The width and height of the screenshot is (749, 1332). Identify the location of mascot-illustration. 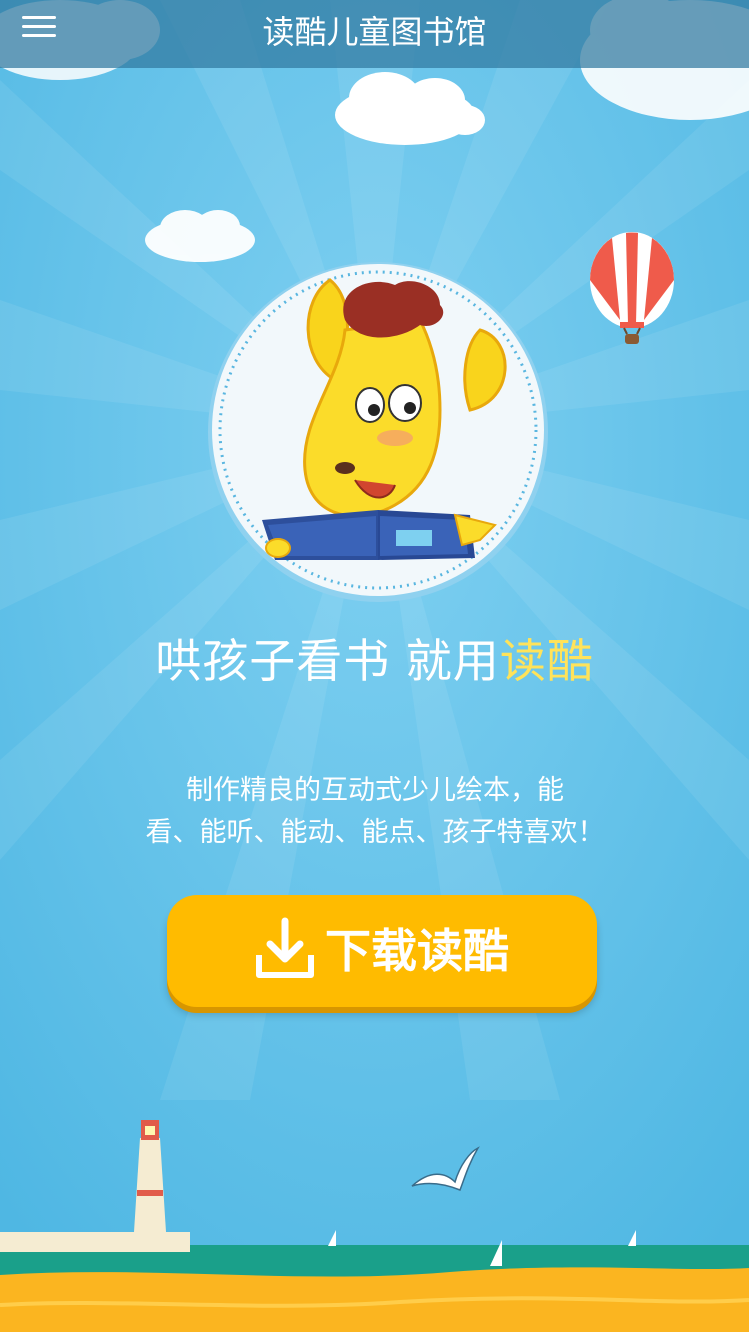
(378, 432).